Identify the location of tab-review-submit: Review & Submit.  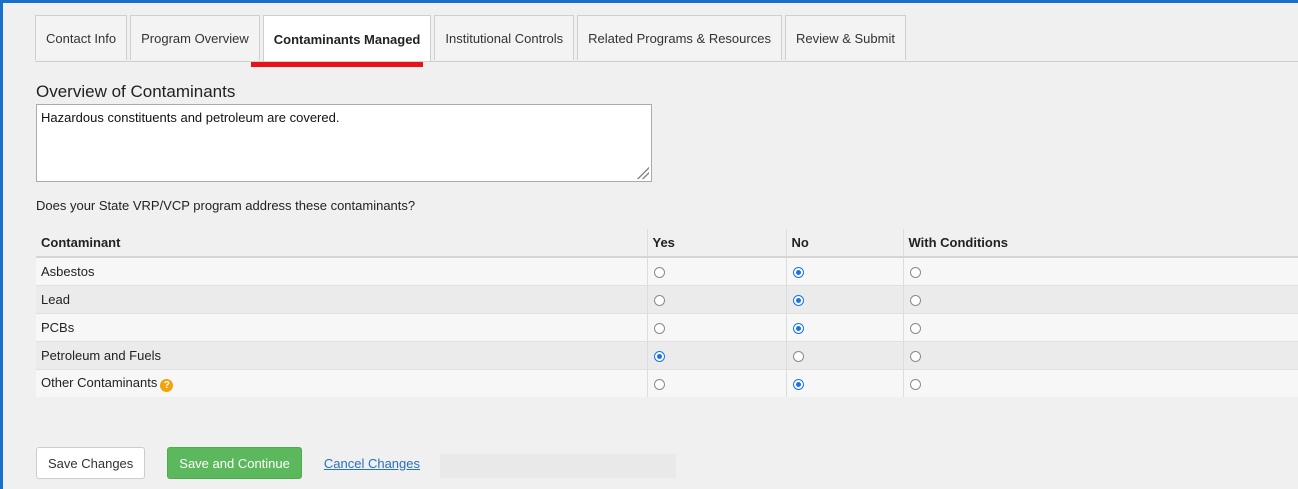
(845, 37).